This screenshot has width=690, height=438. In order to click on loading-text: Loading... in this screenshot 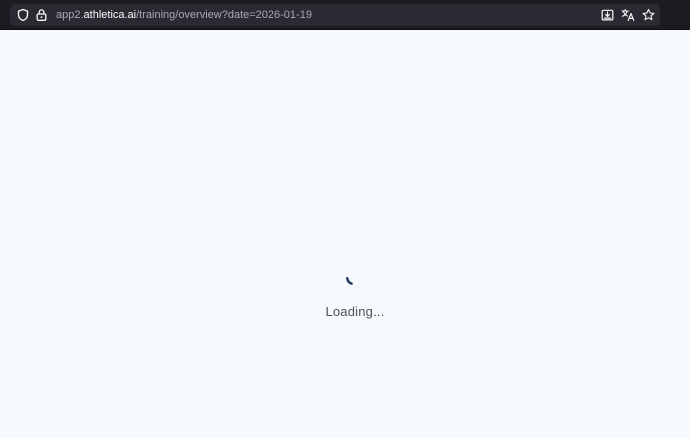, I will do `click(355, 311)`.